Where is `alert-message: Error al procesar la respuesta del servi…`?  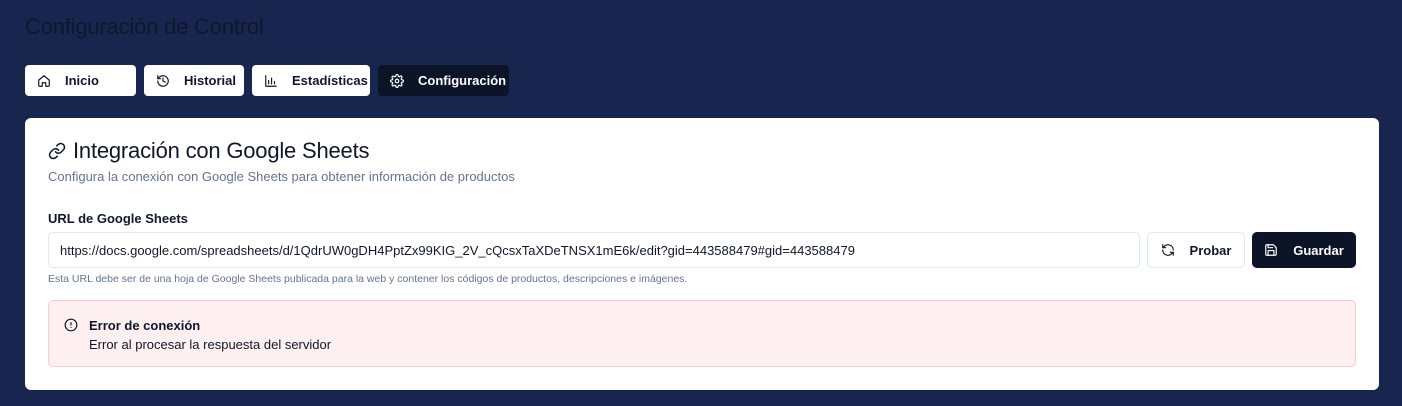
alert-message: Error al procesar la respuesta del servi… is located at coordinates (210, 344).